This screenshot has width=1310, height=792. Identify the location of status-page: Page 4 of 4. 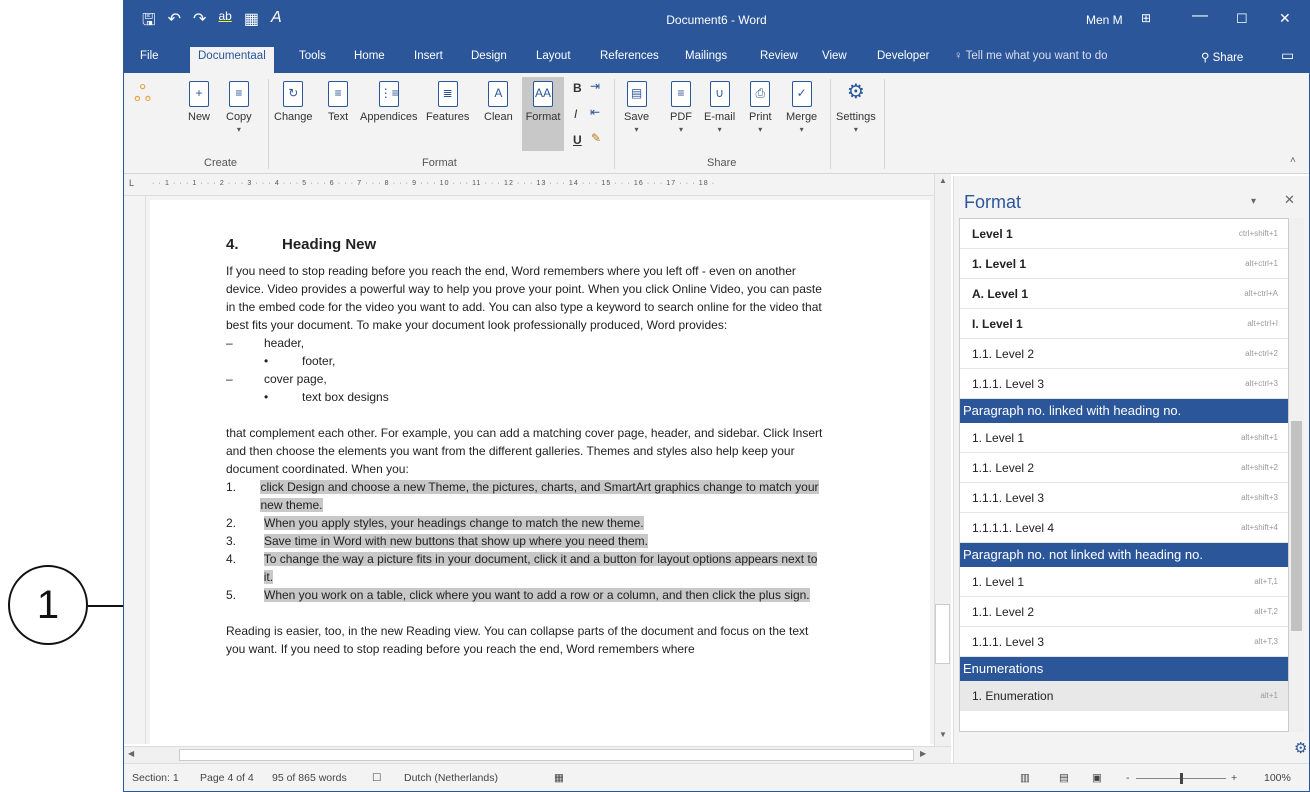
(227, 778).